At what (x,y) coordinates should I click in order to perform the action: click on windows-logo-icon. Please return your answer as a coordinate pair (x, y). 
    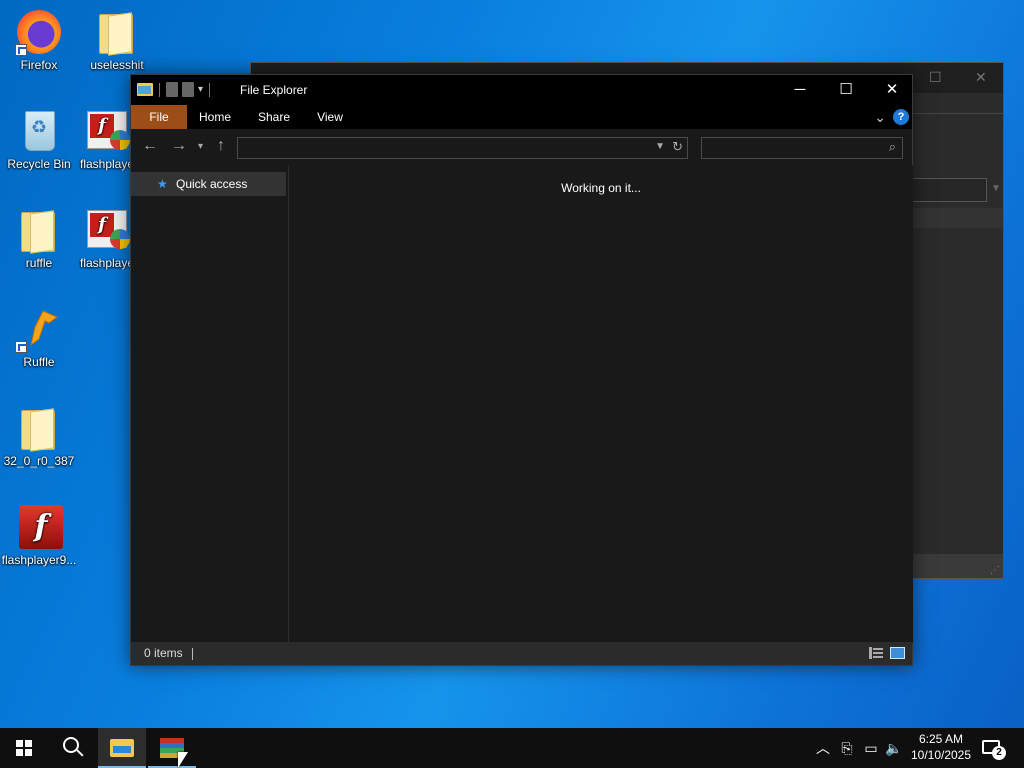
    Looking at the image, I should click on (24, 748).